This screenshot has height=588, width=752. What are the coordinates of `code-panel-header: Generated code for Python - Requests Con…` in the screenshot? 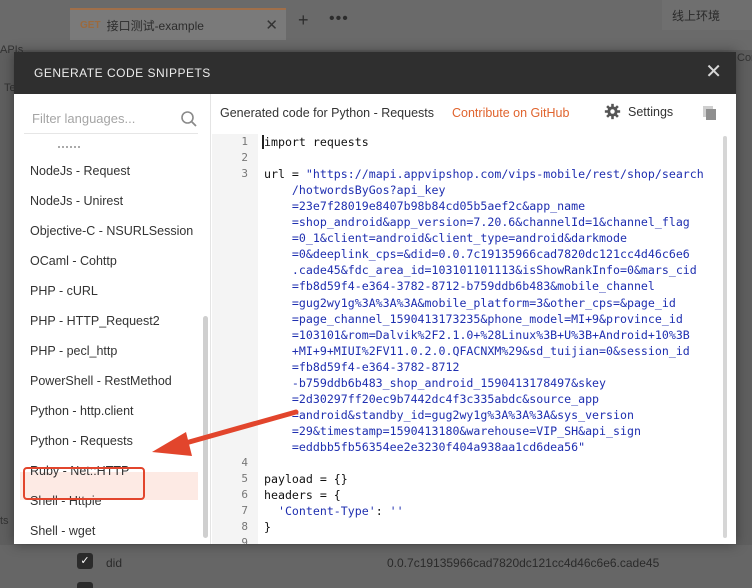 It's located at (474, 113).